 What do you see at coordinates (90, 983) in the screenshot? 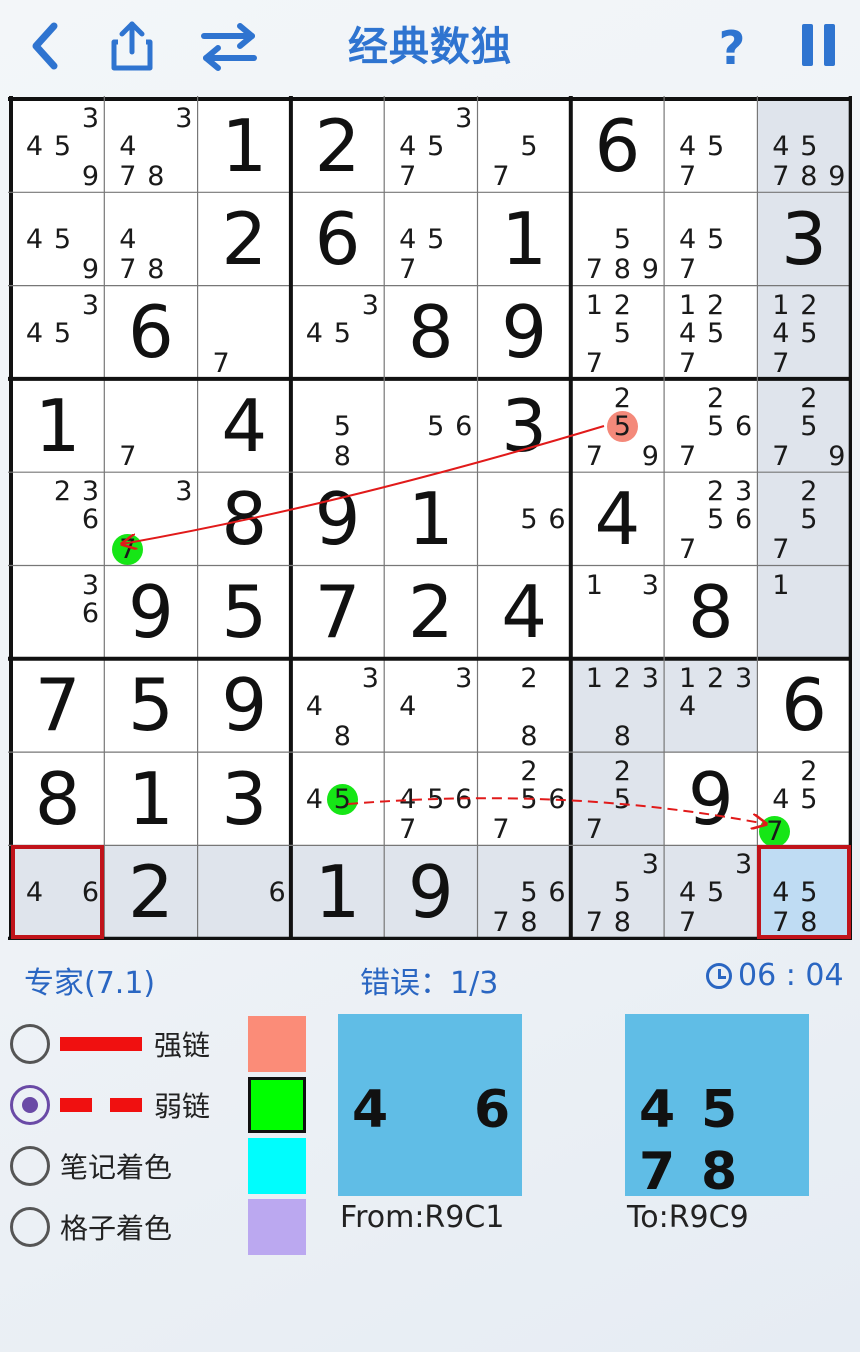
I see `difficulty-label: 专家(7.1)` at bounding box center [90, 983].